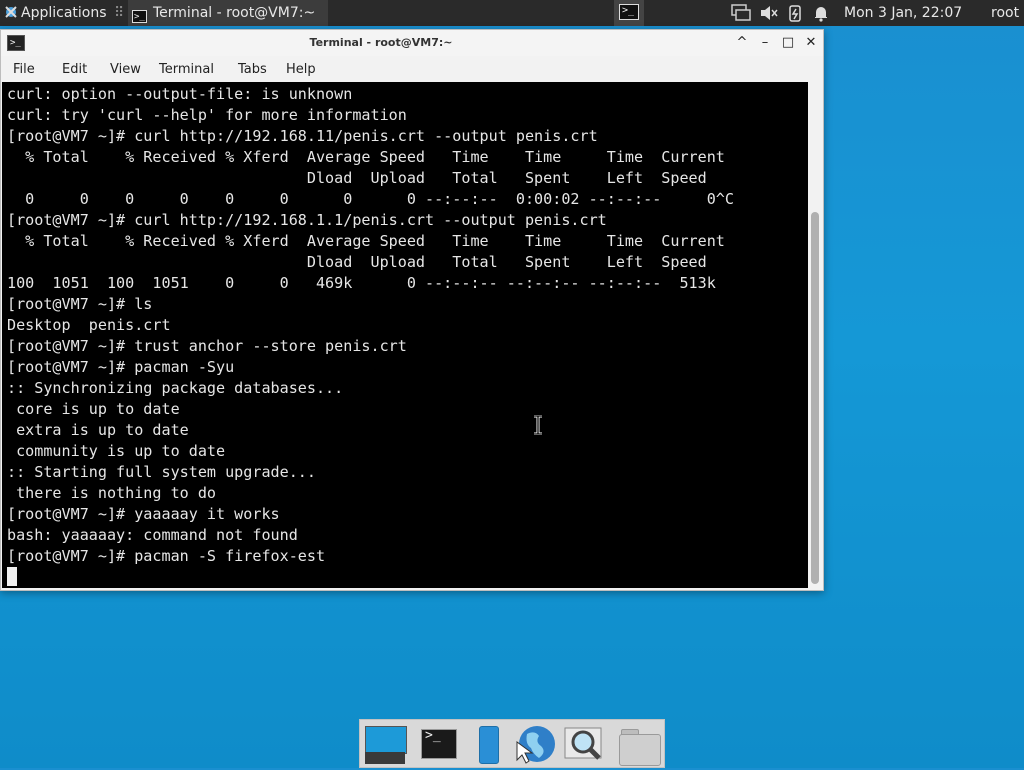 This screenshot has height=770, width=1024. I want to click on menu-tabs: Tabs, so click(252, 70).